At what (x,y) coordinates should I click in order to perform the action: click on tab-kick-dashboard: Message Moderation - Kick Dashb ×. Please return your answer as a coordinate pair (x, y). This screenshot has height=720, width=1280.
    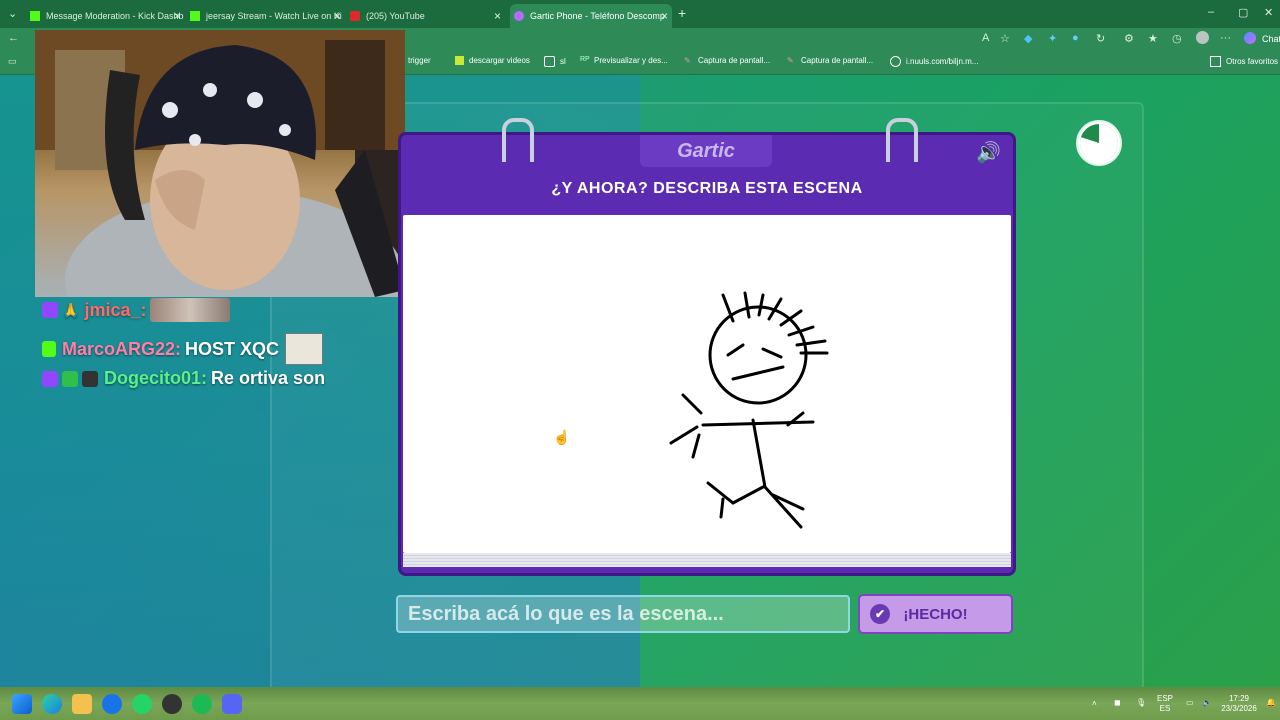
    Looking at the image, I should click on (107, 16).